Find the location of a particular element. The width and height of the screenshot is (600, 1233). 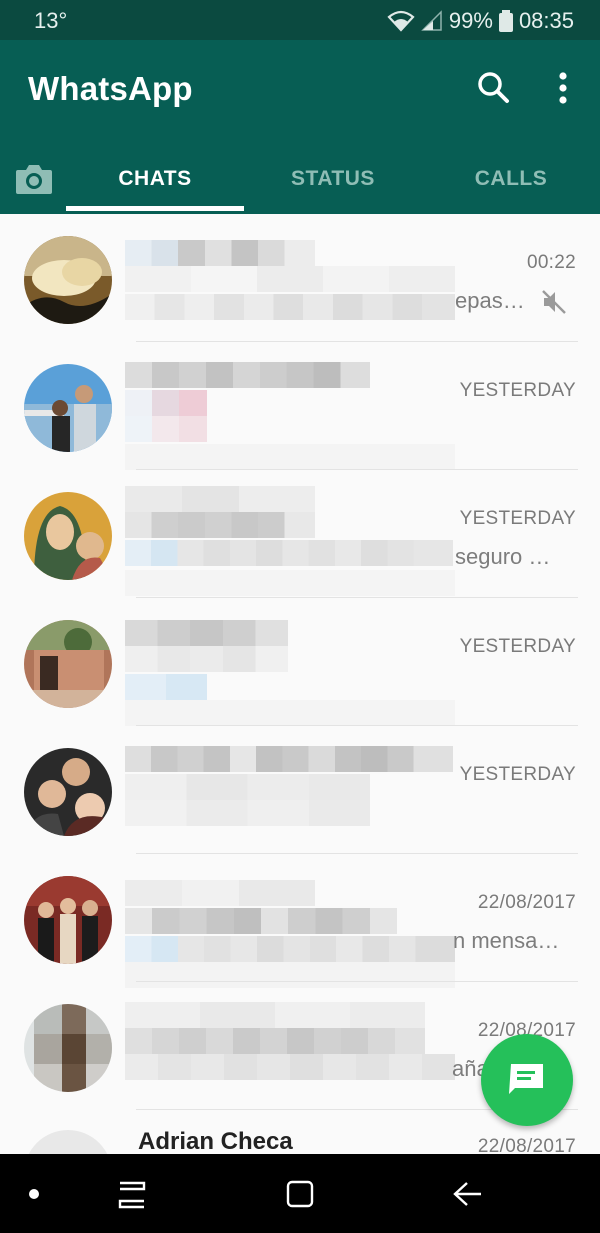

chat-name: Adrian Checa is located at coordinates (215, 1141).